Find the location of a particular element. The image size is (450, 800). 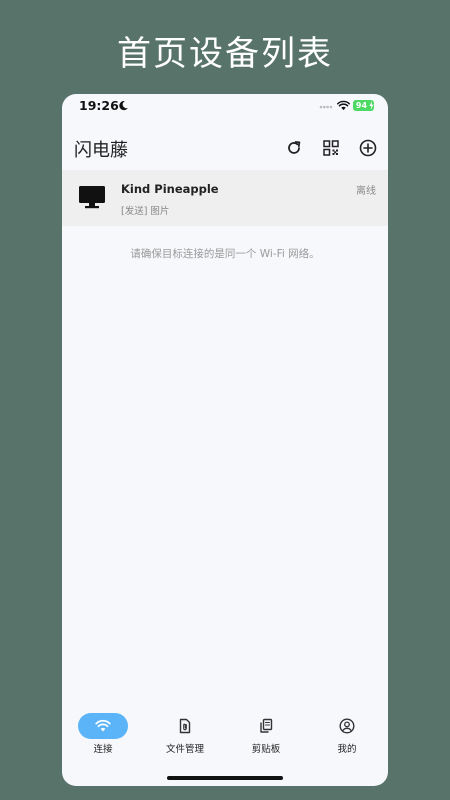

tab-label: 连接 is located at coordinates (103, 749).